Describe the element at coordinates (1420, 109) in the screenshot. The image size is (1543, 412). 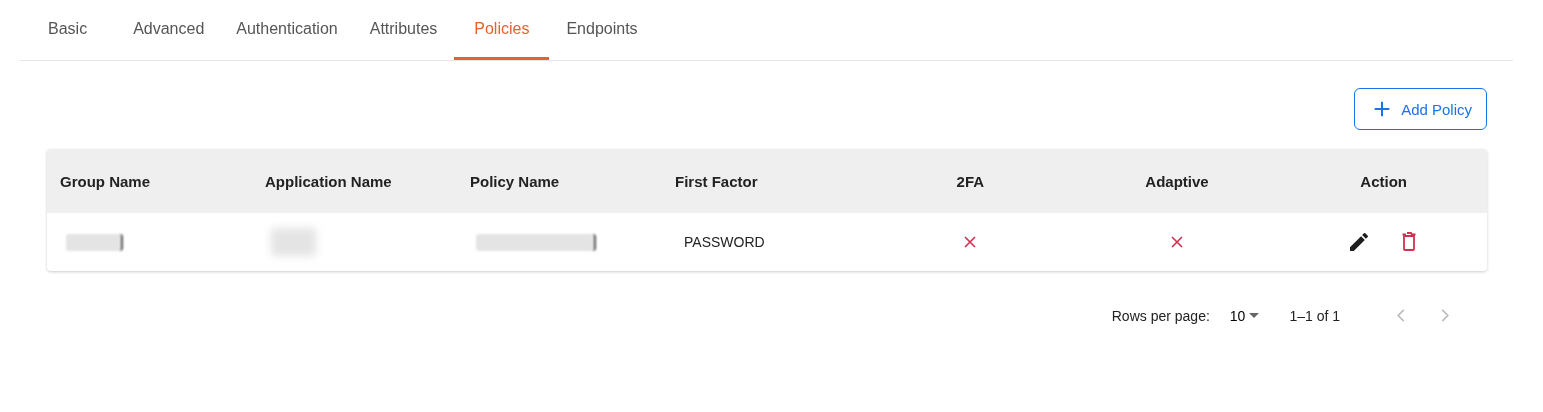
I see `add-policy-button: Add Policy` at that location.